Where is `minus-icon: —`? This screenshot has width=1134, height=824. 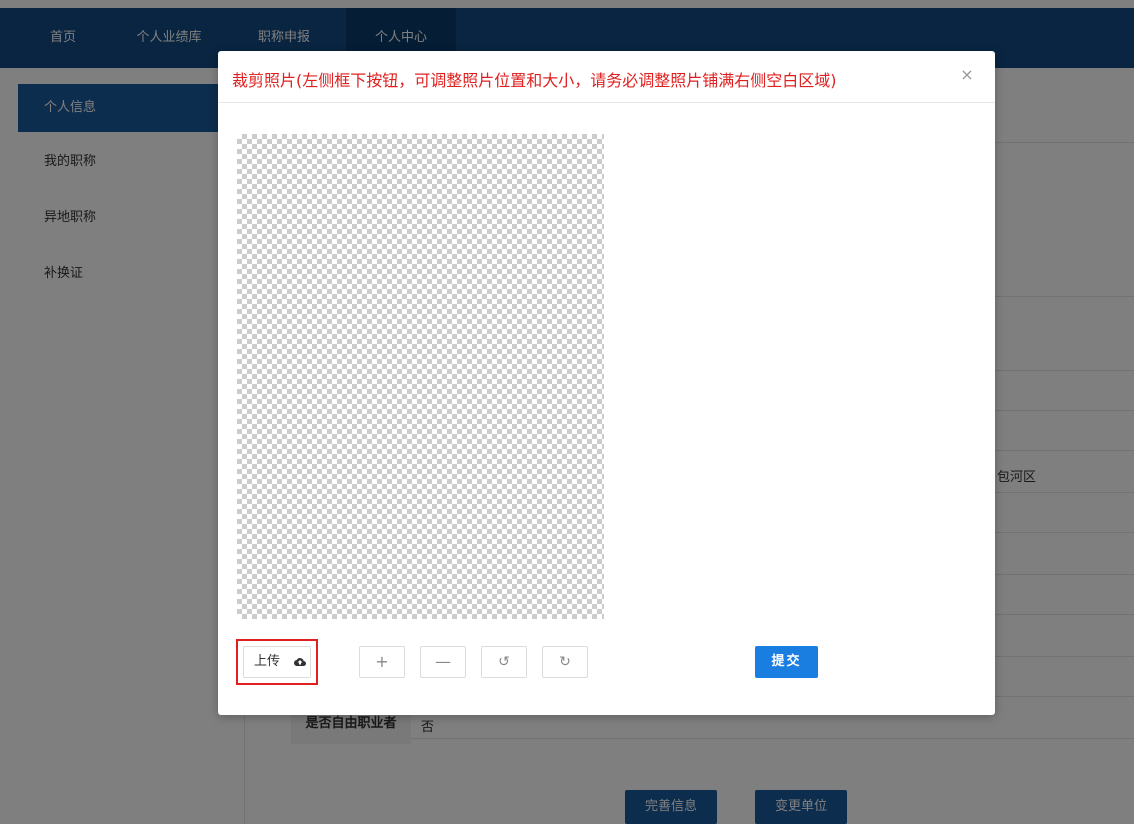
minus-icon: — is located at coordinates (443, 661).